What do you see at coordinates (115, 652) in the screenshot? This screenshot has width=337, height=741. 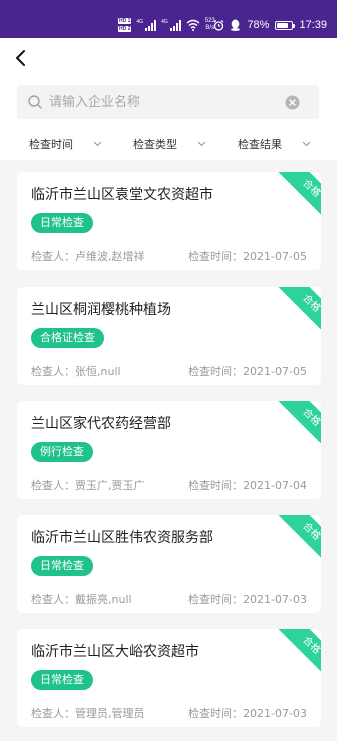 I see `enterprise-name: 临沂市兰山区大峪农资超市` at bounding box center [115, 652].